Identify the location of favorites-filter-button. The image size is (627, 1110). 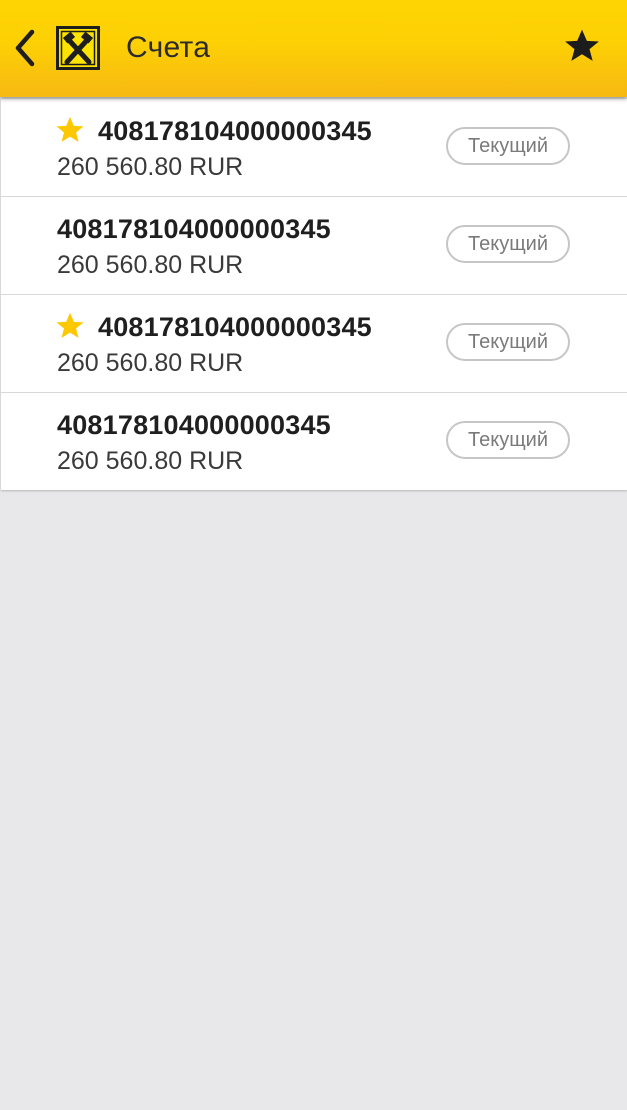
(582, 46).